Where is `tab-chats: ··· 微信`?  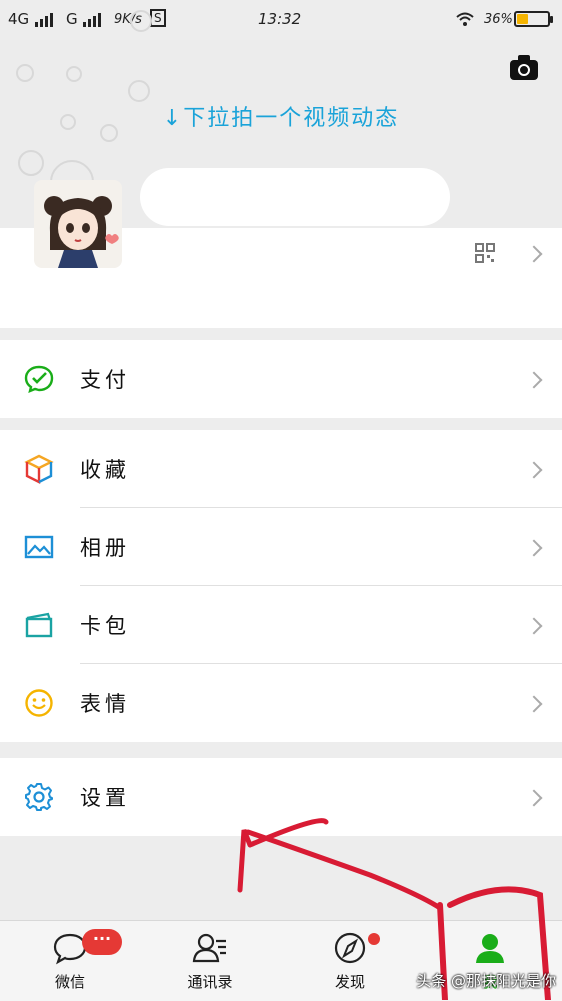 tab-chats: ··· 微信 is located at coordinates (70, 961).